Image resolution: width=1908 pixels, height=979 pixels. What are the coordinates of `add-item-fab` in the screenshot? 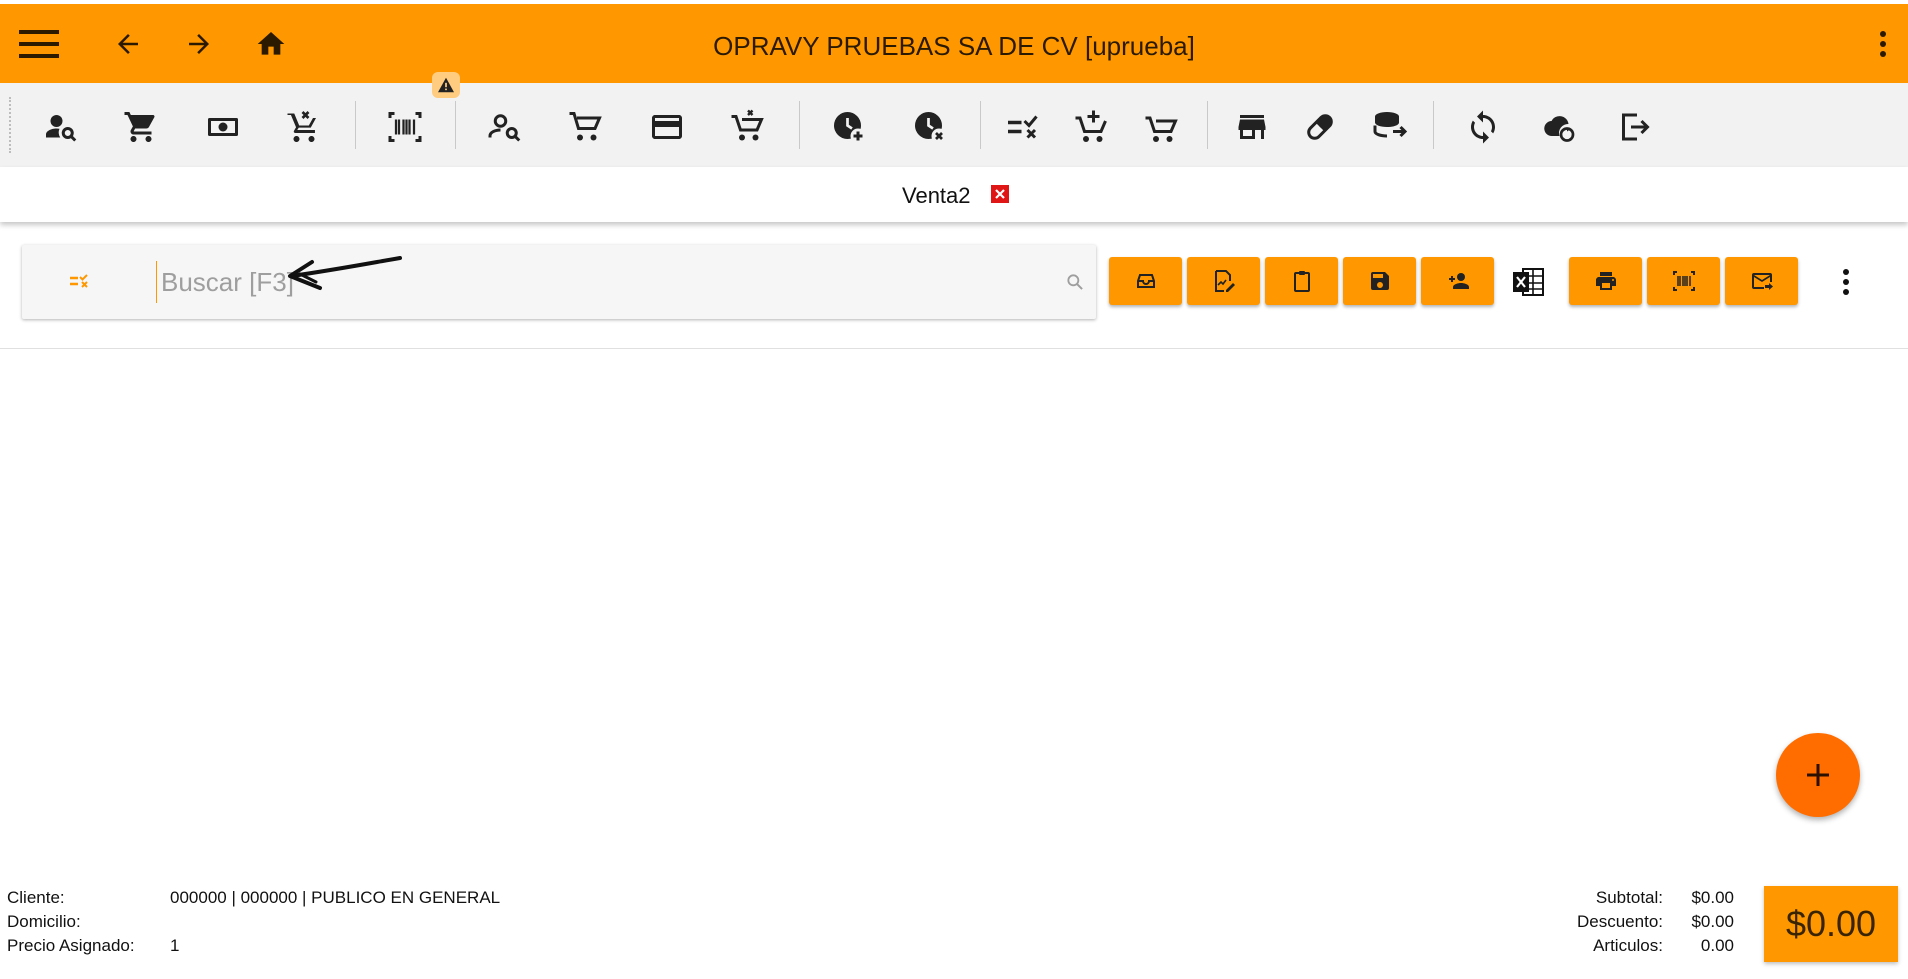 It's located at (1818, 775).